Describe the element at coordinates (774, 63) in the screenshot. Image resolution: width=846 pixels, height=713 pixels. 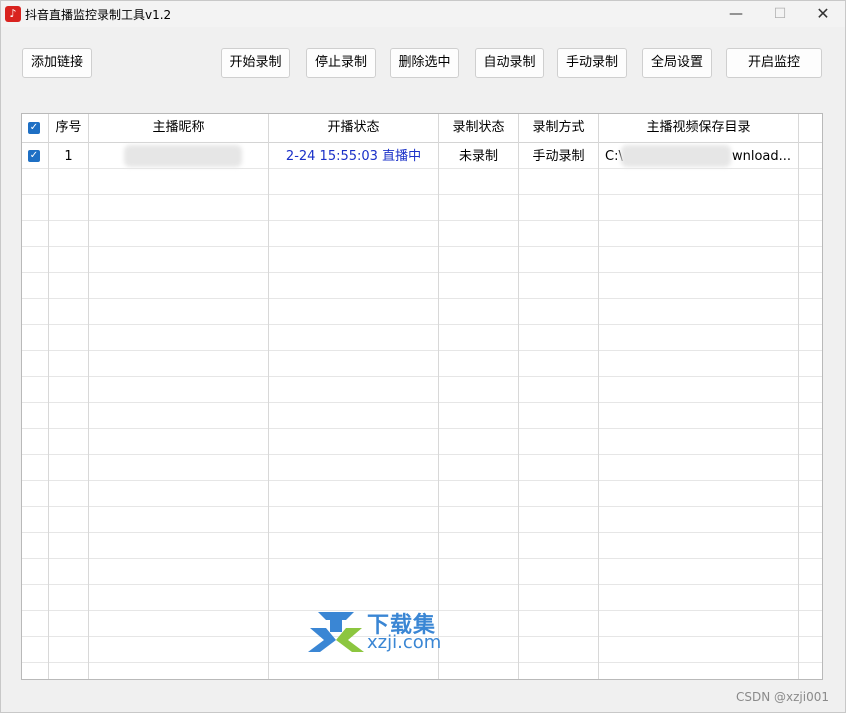
I see `start-monitor-button: 开启监控` at that location.